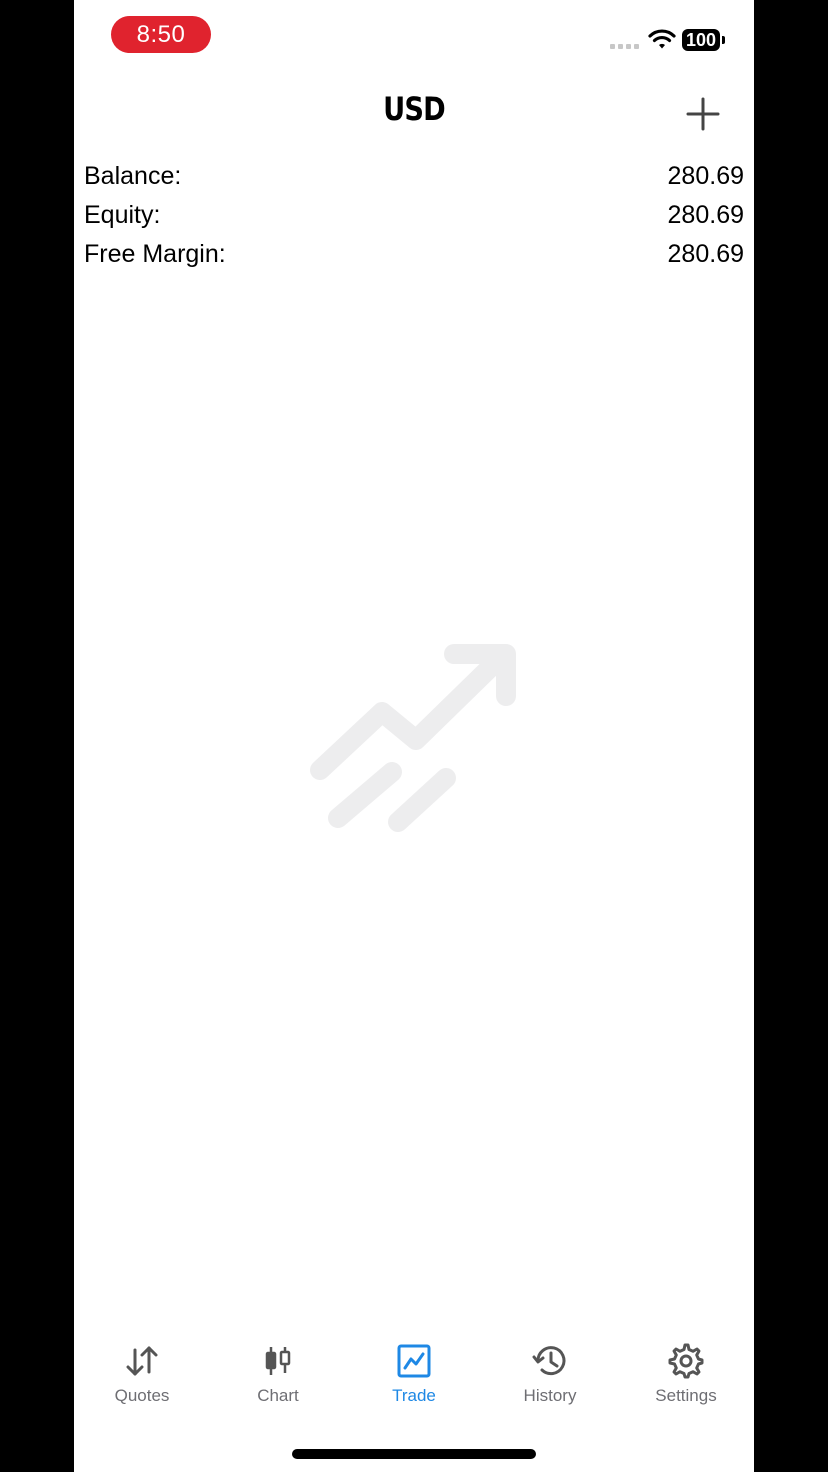 This screenshot has width=828, height=1472. What do you see at coordinates (133, 176) in the screenshot?
I see `balance-label: Balance:` at bounding box center [133, 176].